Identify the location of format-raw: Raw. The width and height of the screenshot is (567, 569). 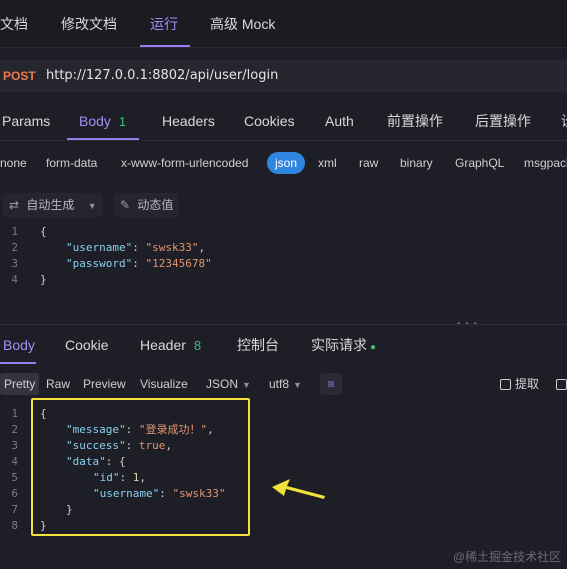
(58, 384).